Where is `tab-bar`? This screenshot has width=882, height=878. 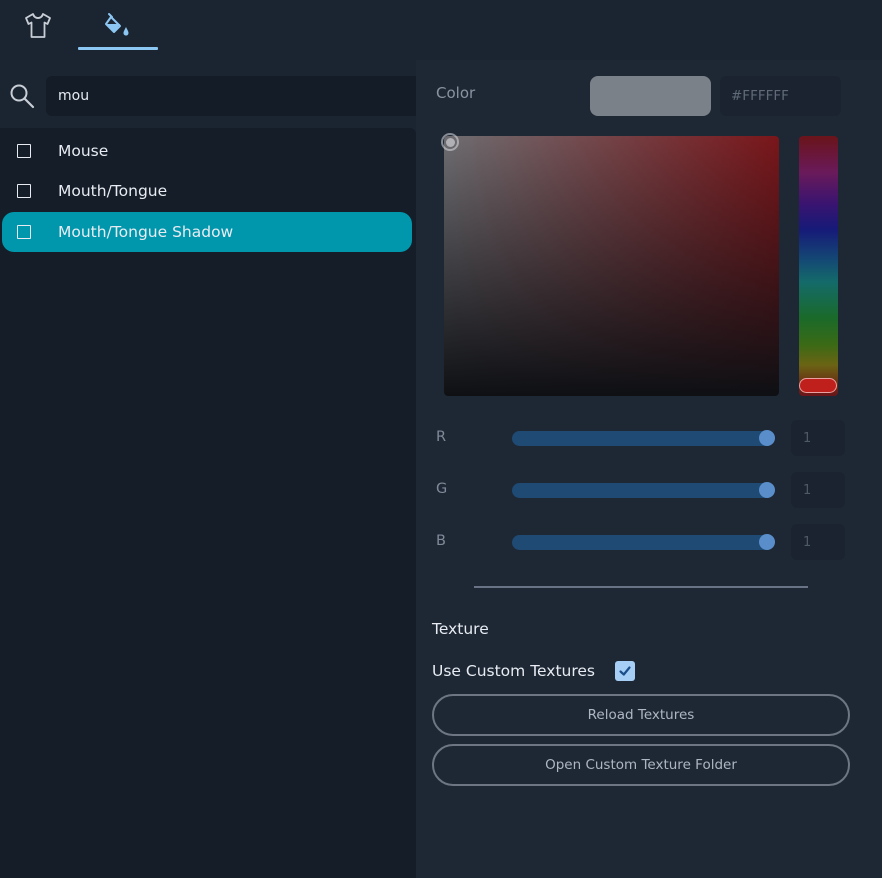 tab-bar is located at coordinates (441, 30).